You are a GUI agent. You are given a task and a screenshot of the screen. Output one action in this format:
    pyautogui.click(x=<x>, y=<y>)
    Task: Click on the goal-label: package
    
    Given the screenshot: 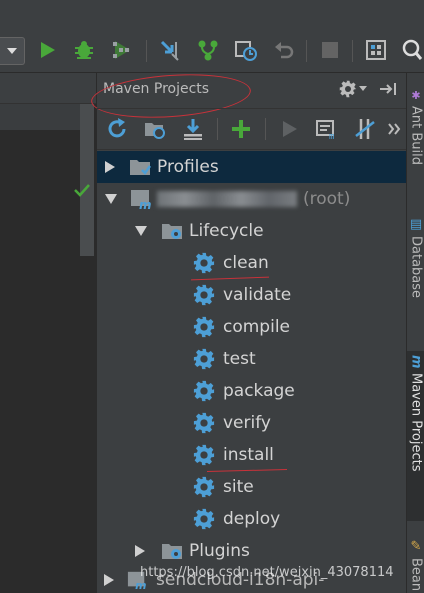 What is the action you would take?
    pyautogui.click(x=259, y=391)
    